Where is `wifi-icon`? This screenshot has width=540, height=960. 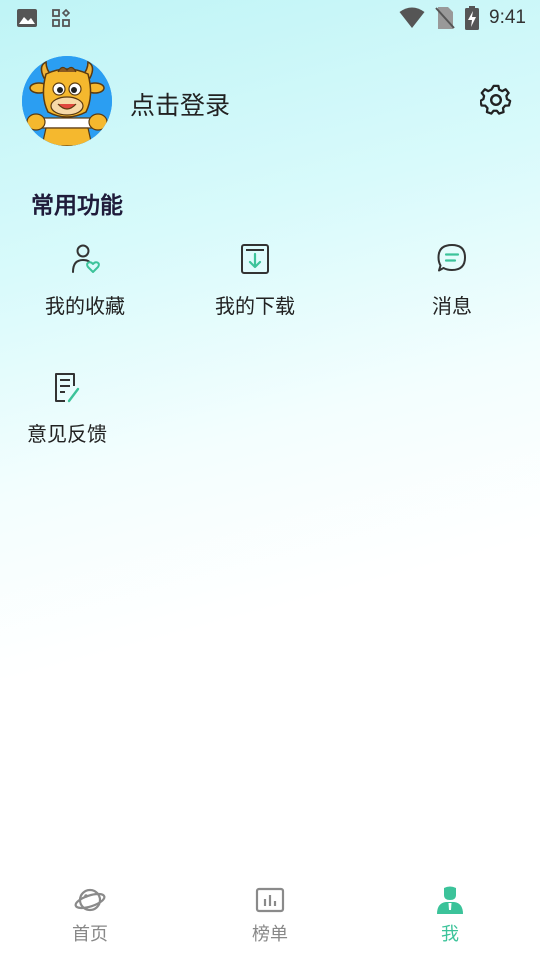
wifi-icon is located at coordinates (412, 17).